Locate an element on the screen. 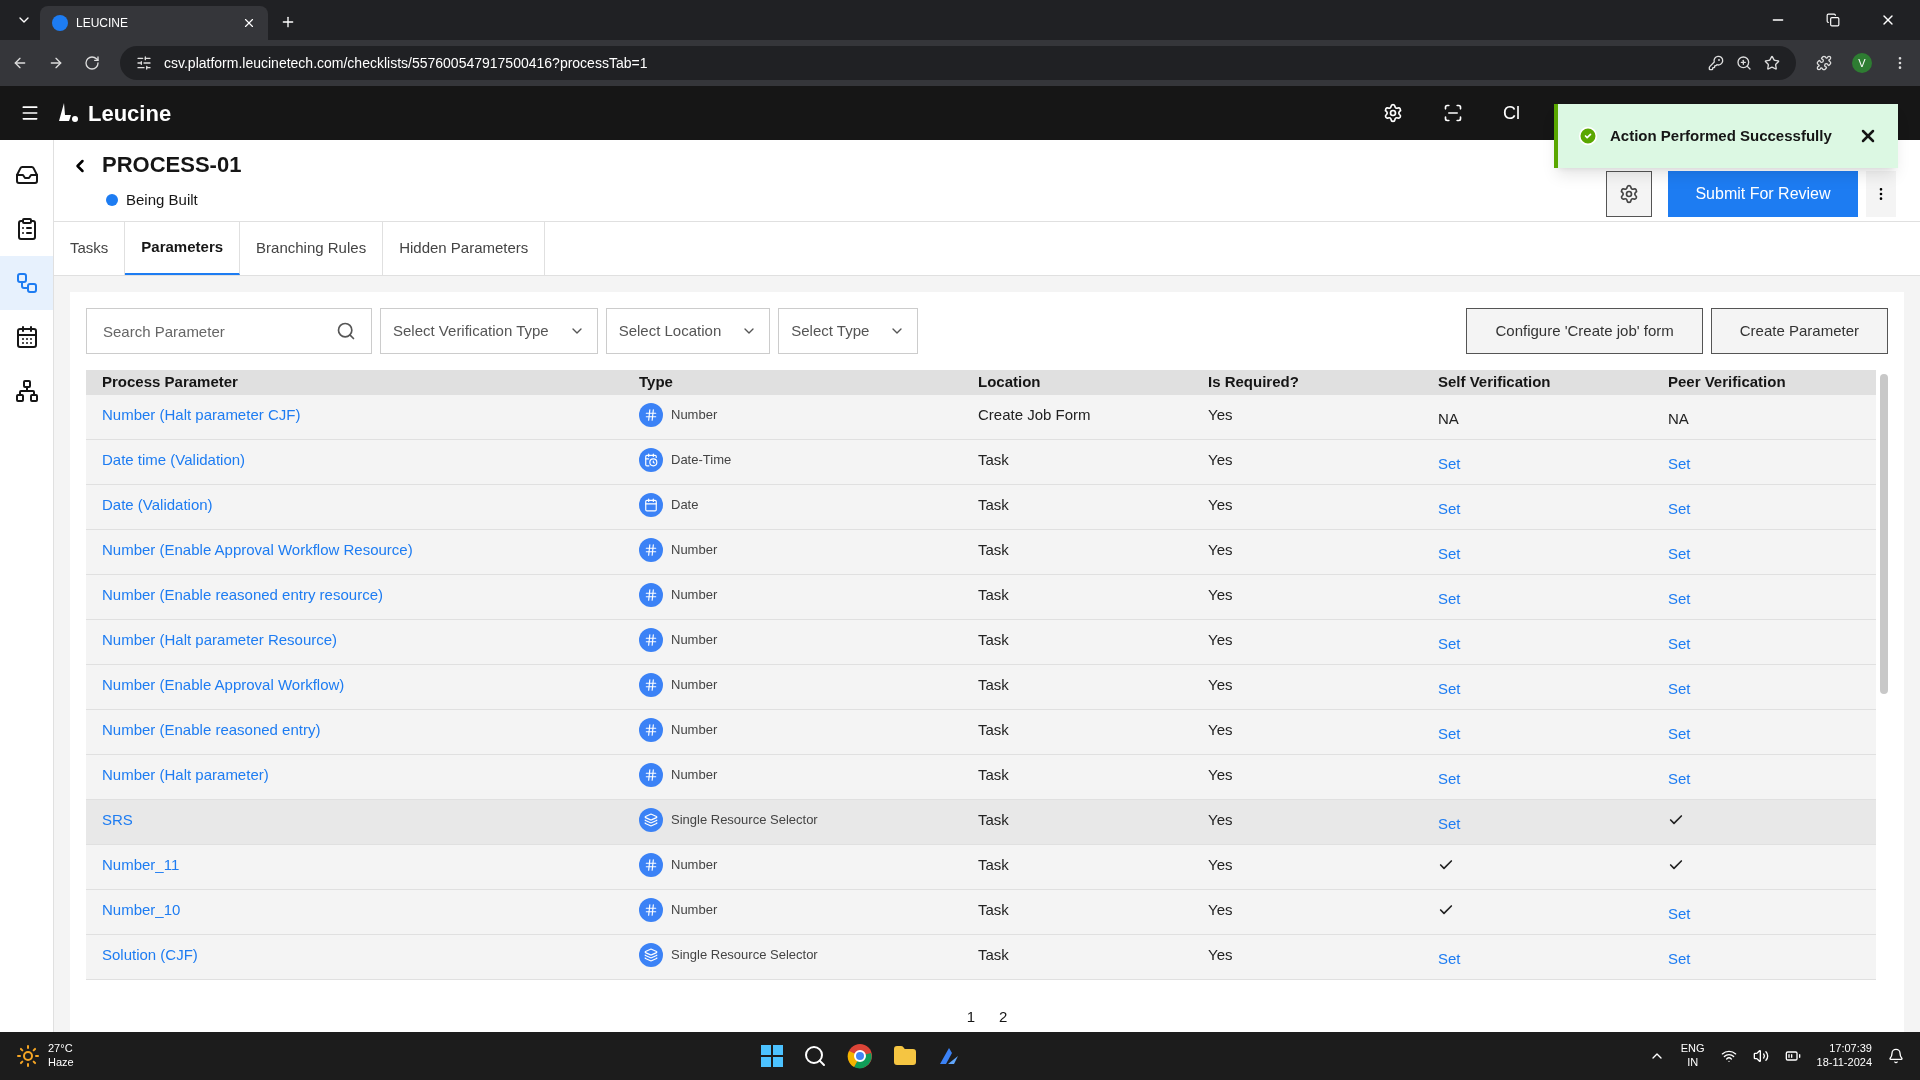 This screenshot has width=1920, height=1080. parameter-link: Number (Halt parameter) is located at coordinates (185, 774).